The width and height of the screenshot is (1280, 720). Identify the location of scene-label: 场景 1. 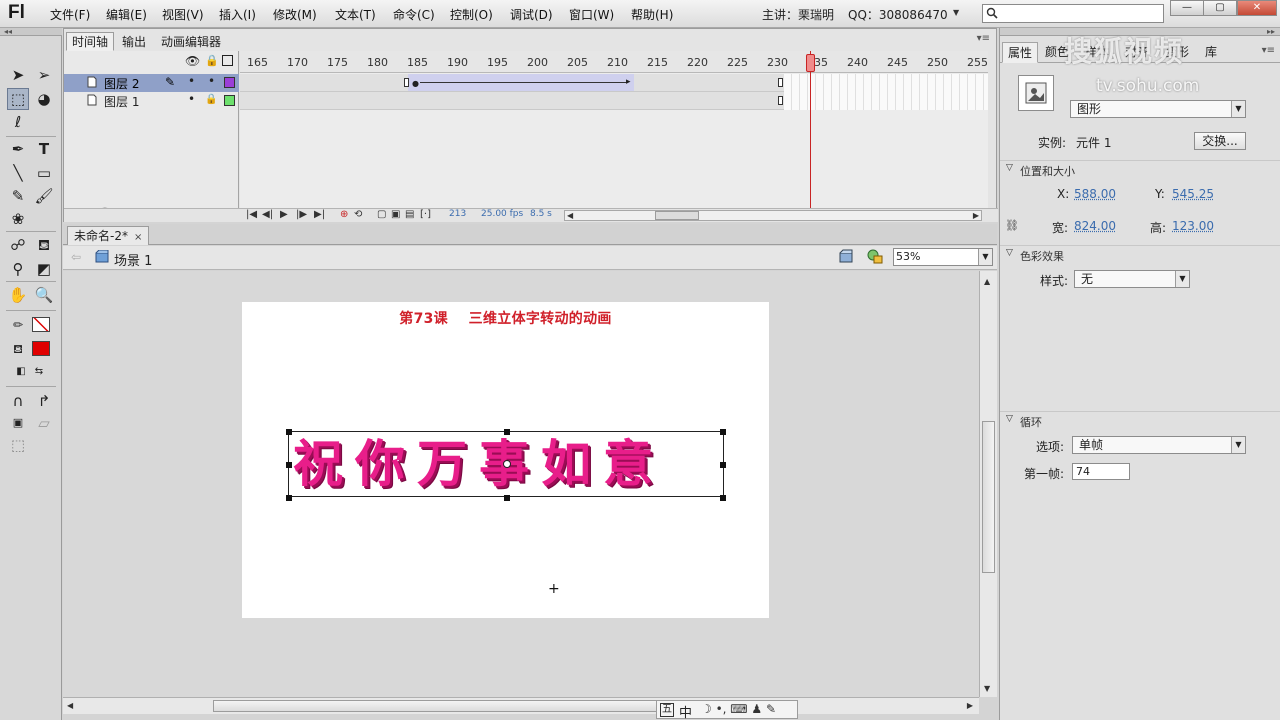
(133, 259).